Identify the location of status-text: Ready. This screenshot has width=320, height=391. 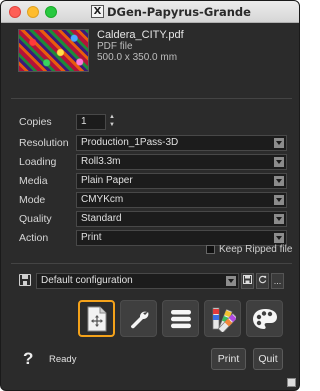
(63, 359).